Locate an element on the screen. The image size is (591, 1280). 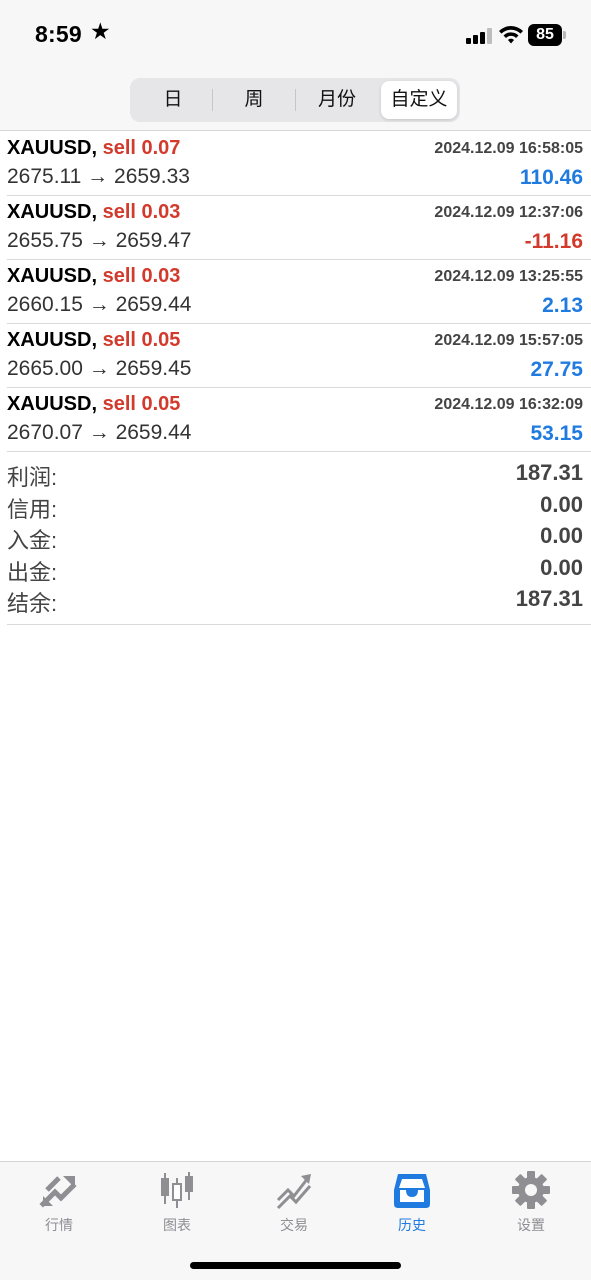
trade-time: 2024.12.09 12:37:06 is located at coordinates (508, 212).